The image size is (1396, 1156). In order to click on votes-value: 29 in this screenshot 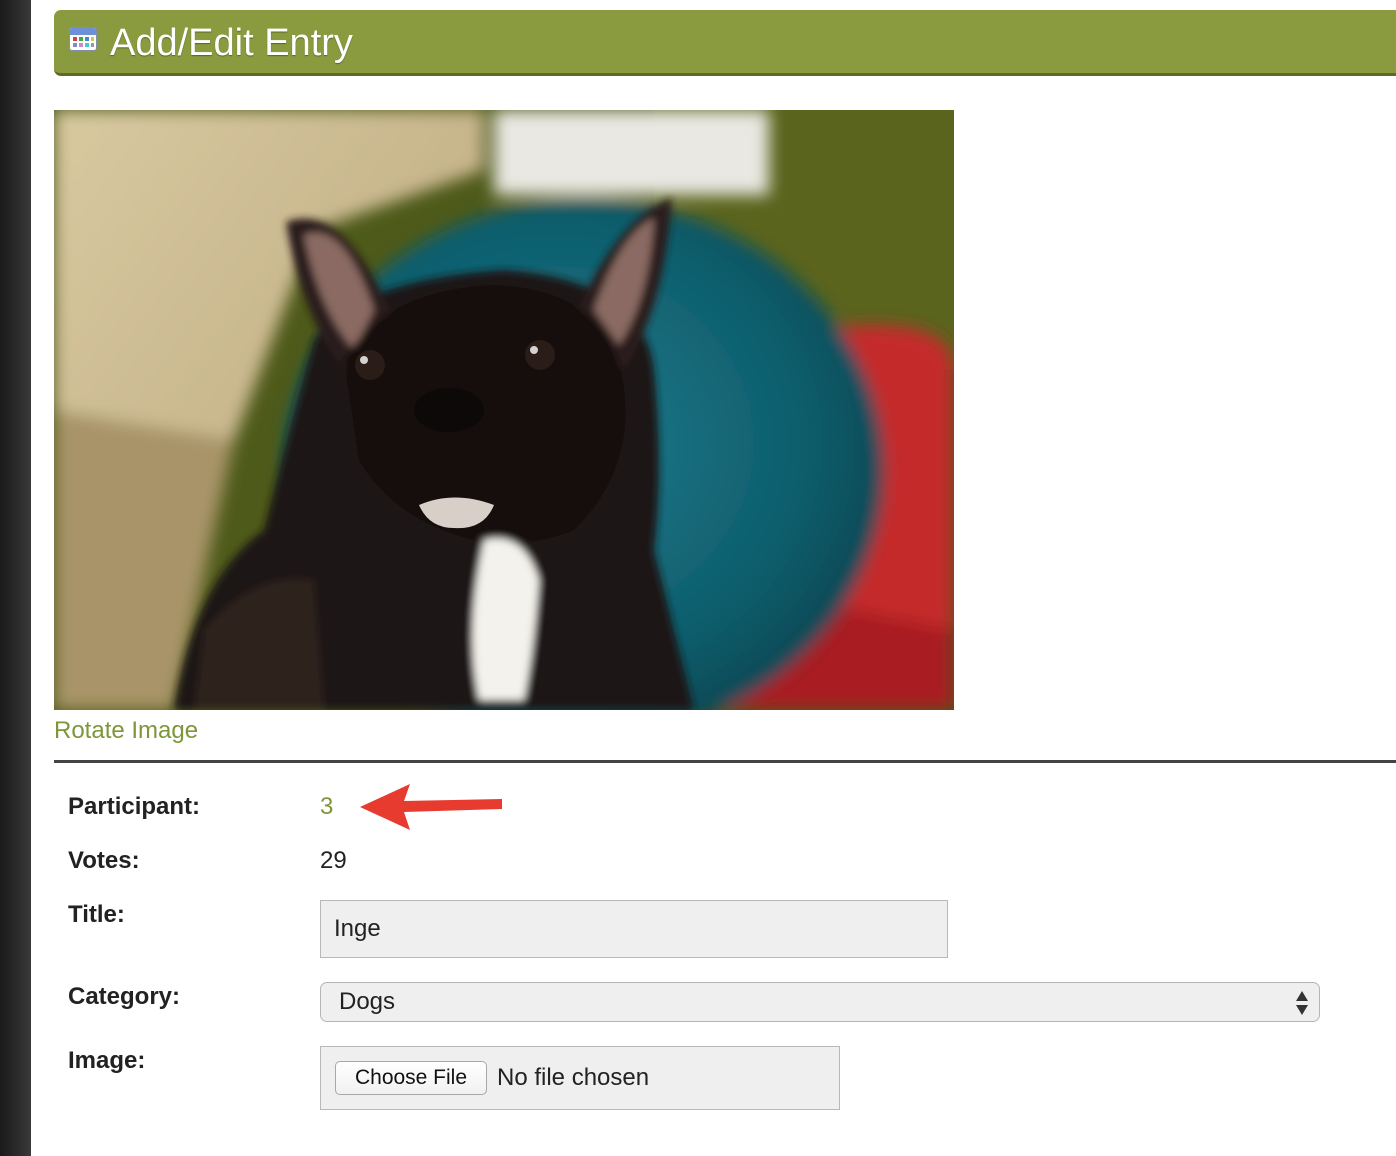, I will do `click(333, 860)`.